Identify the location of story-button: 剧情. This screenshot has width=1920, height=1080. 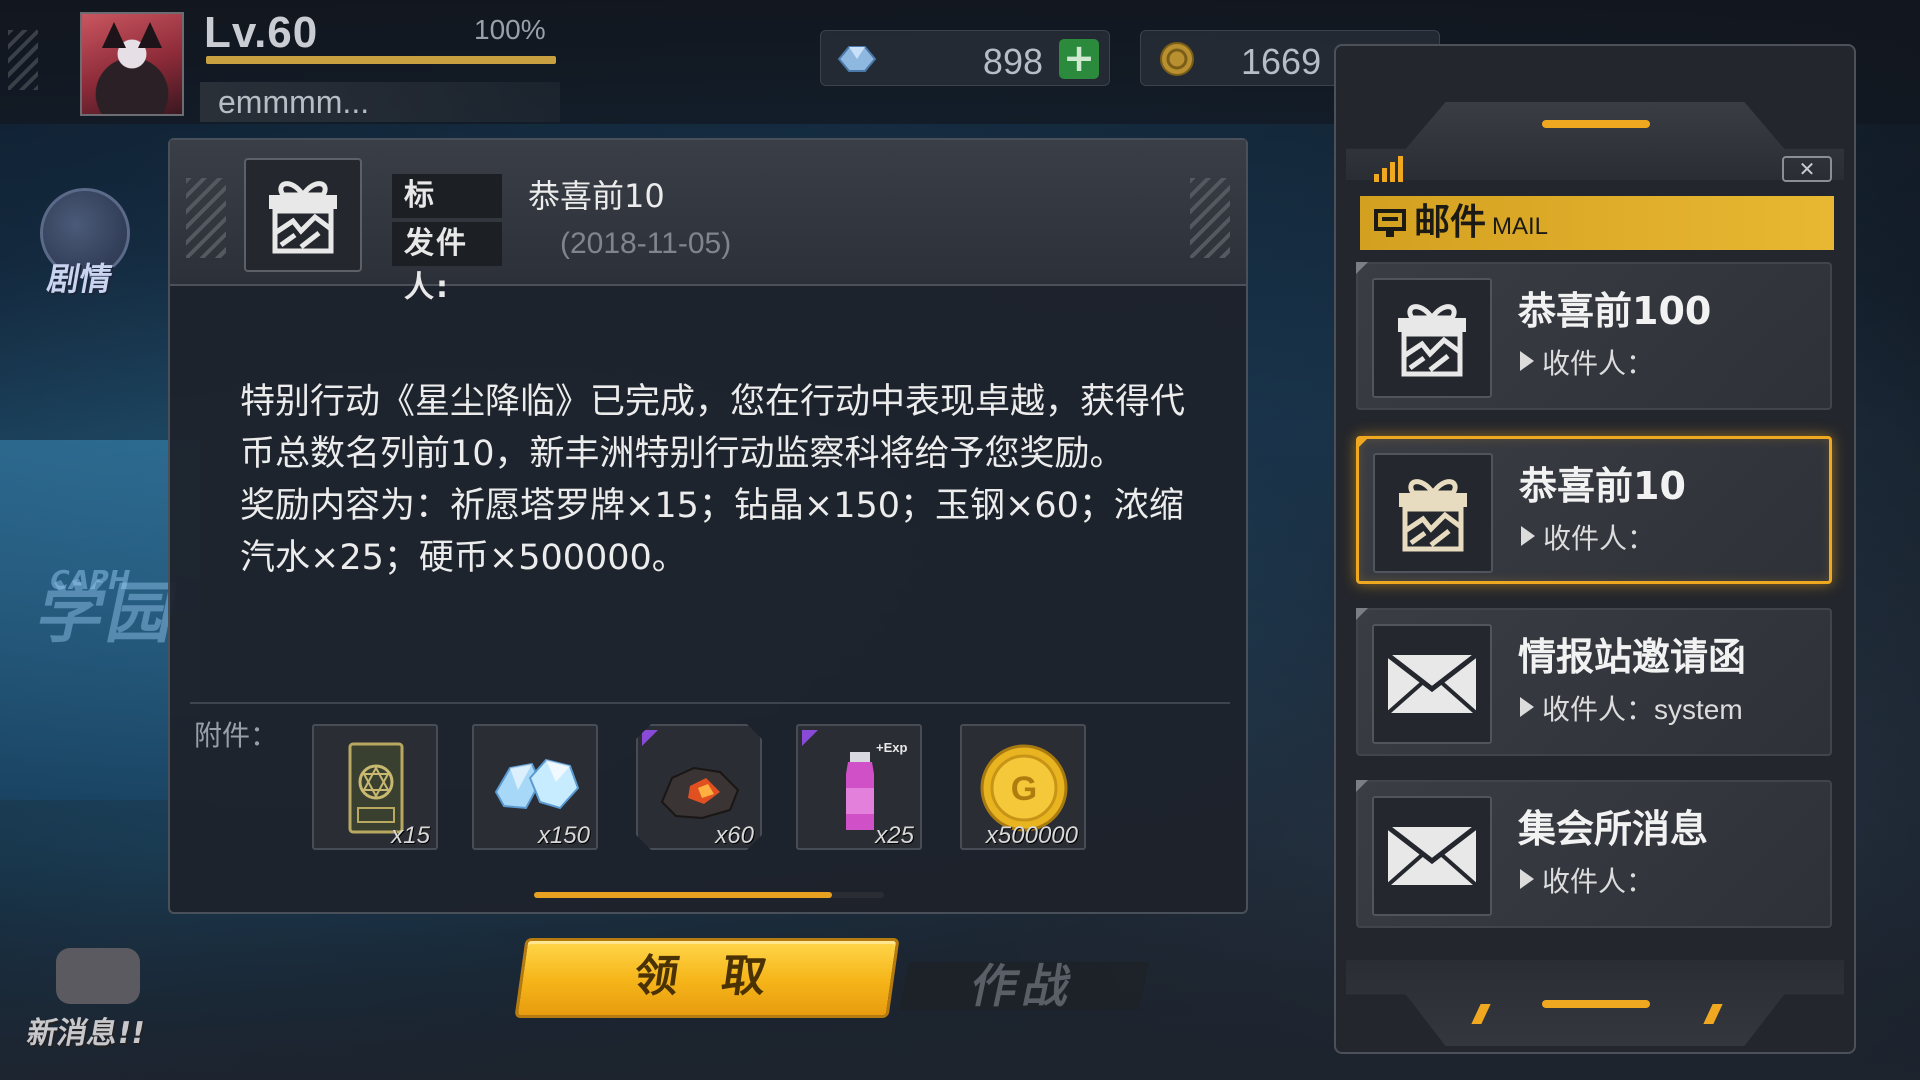
(85, 243).